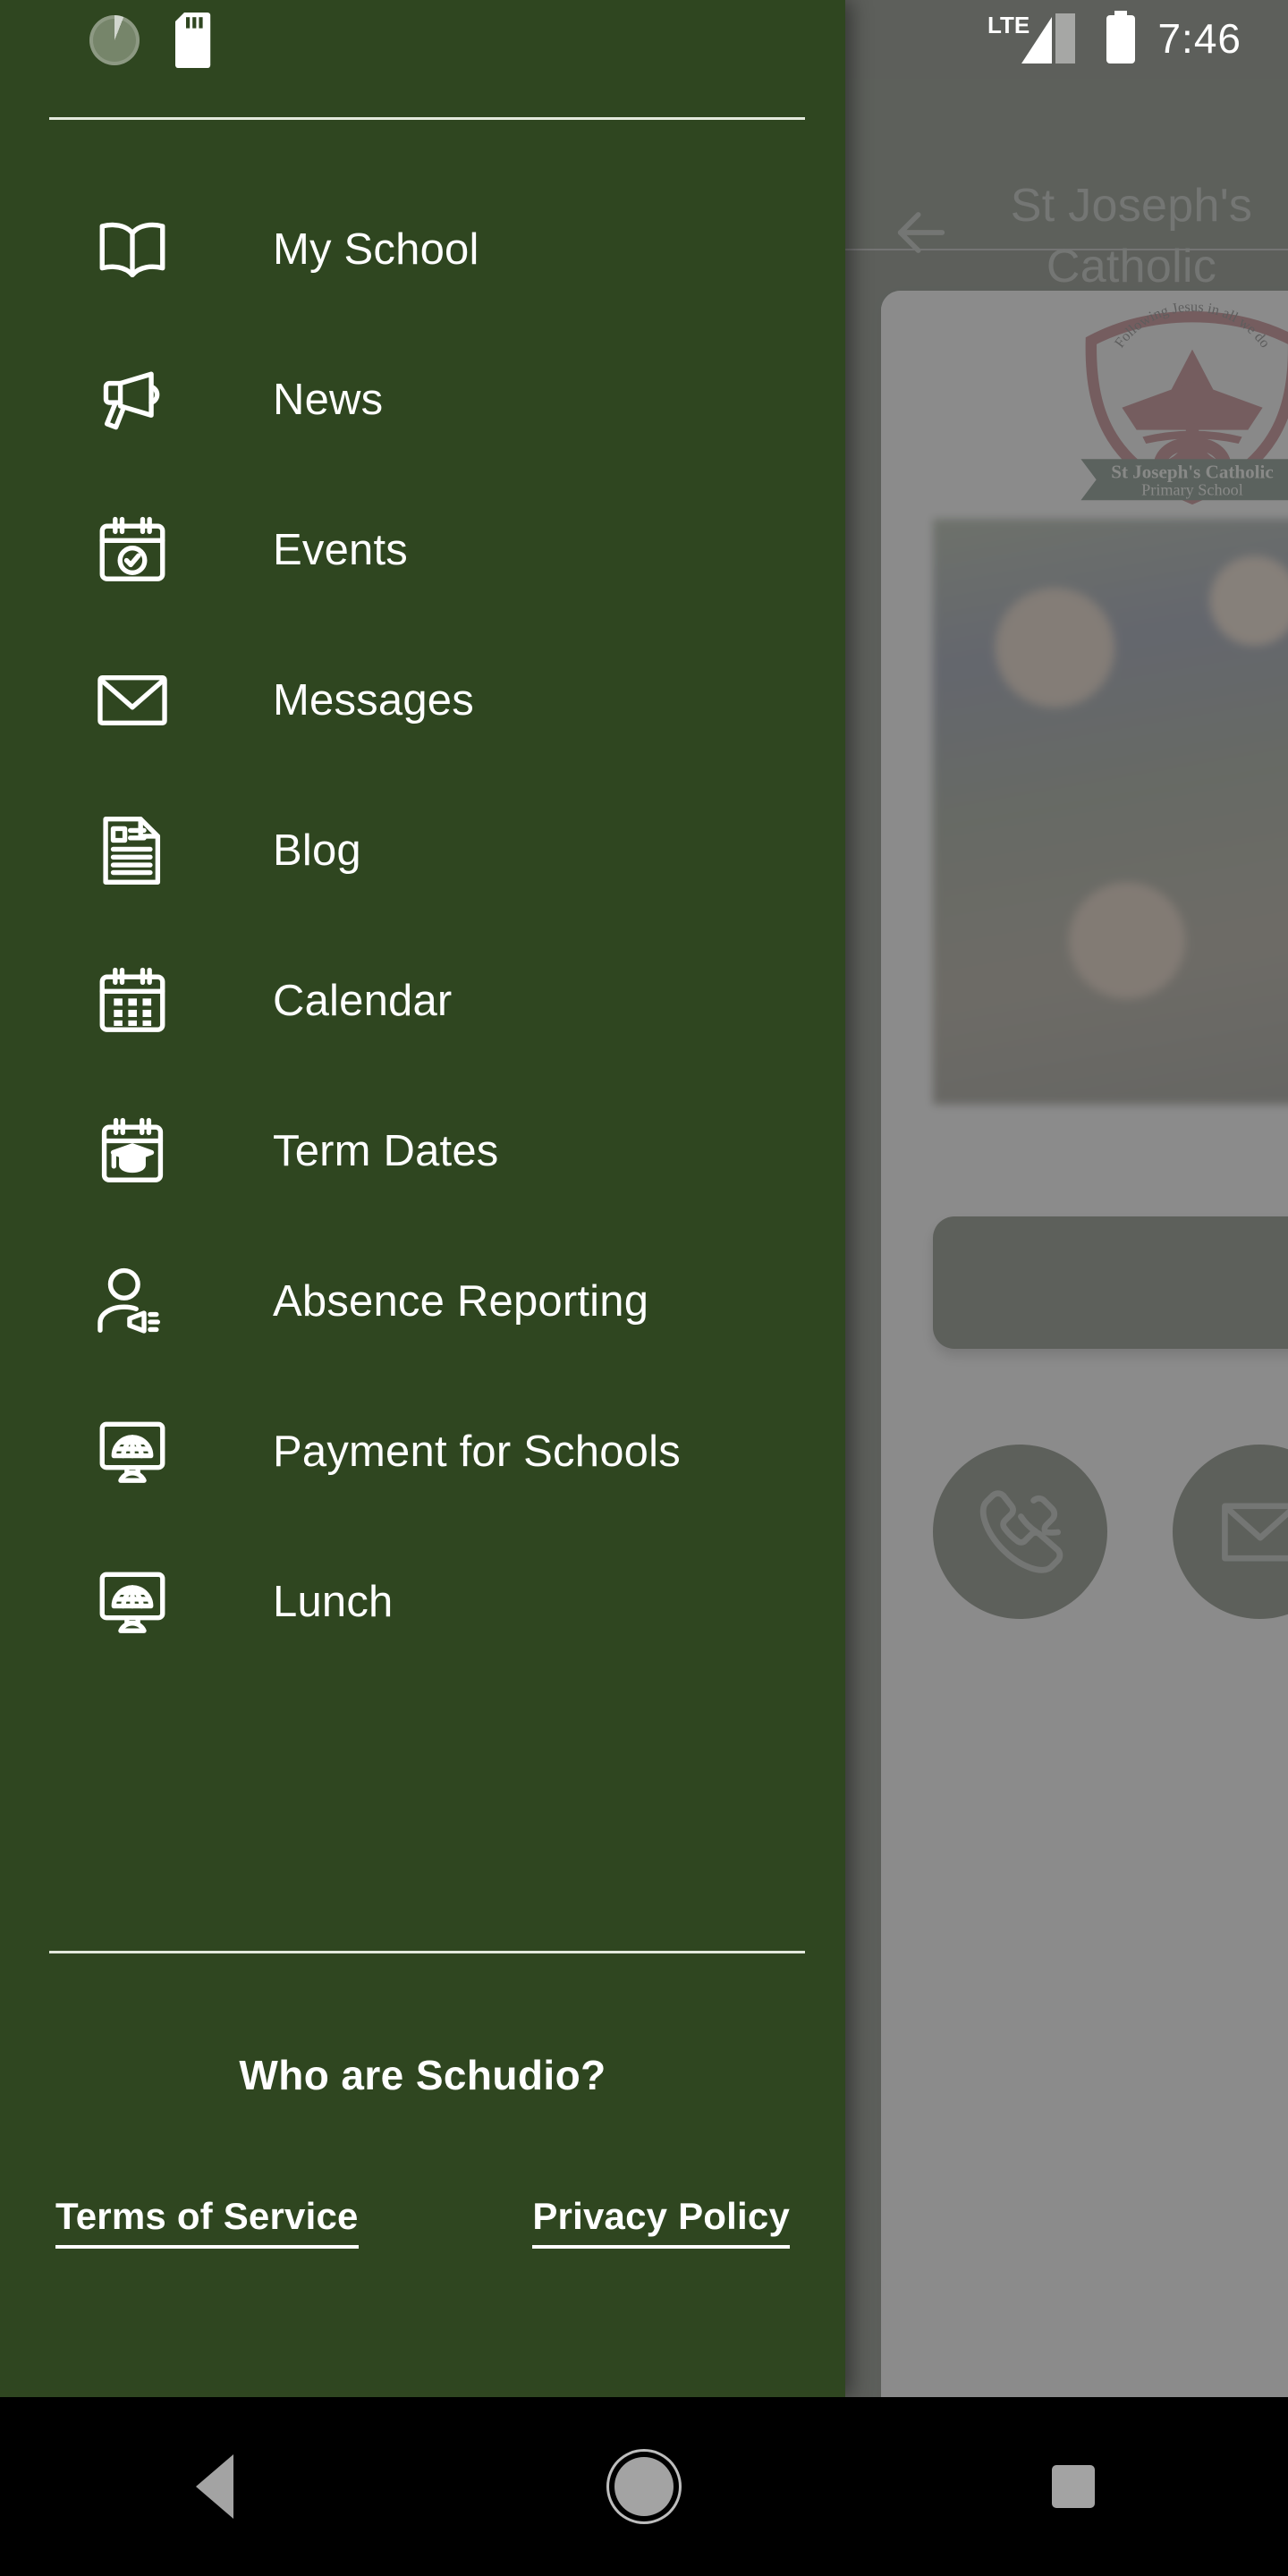 The height and width of the screenshot is (2576, 1288). I want to click on status-bar-left-icons, so click(152, 40).